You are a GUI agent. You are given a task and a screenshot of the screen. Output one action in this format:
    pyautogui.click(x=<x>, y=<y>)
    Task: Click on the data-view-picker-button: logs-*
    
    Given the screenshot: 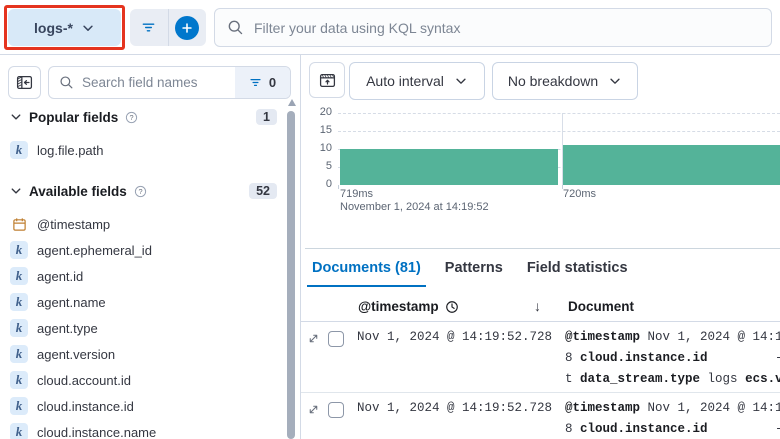 What is the action you would take?
    pyautogui.click(x=64, y=27)
    